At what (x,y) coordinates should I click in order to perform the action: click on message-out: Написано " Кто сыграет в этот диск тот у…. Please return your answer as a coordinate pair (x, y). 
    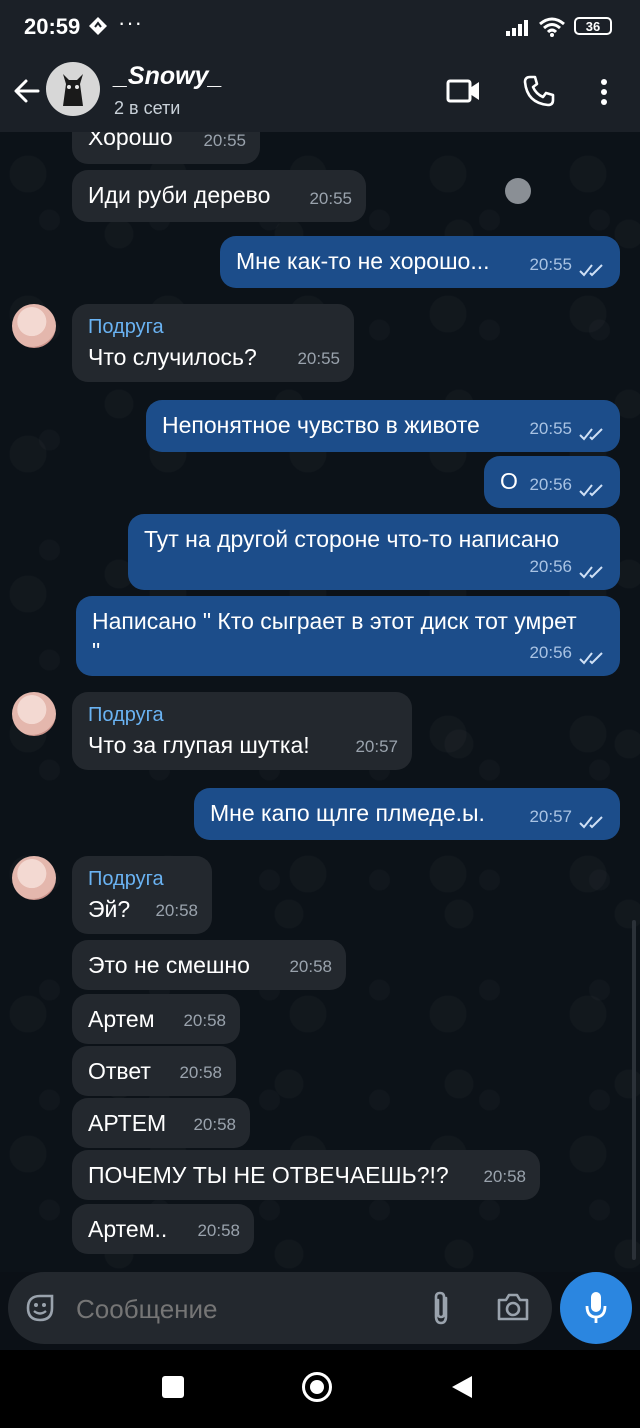
    Looking at the image, I should click on (348, 636).